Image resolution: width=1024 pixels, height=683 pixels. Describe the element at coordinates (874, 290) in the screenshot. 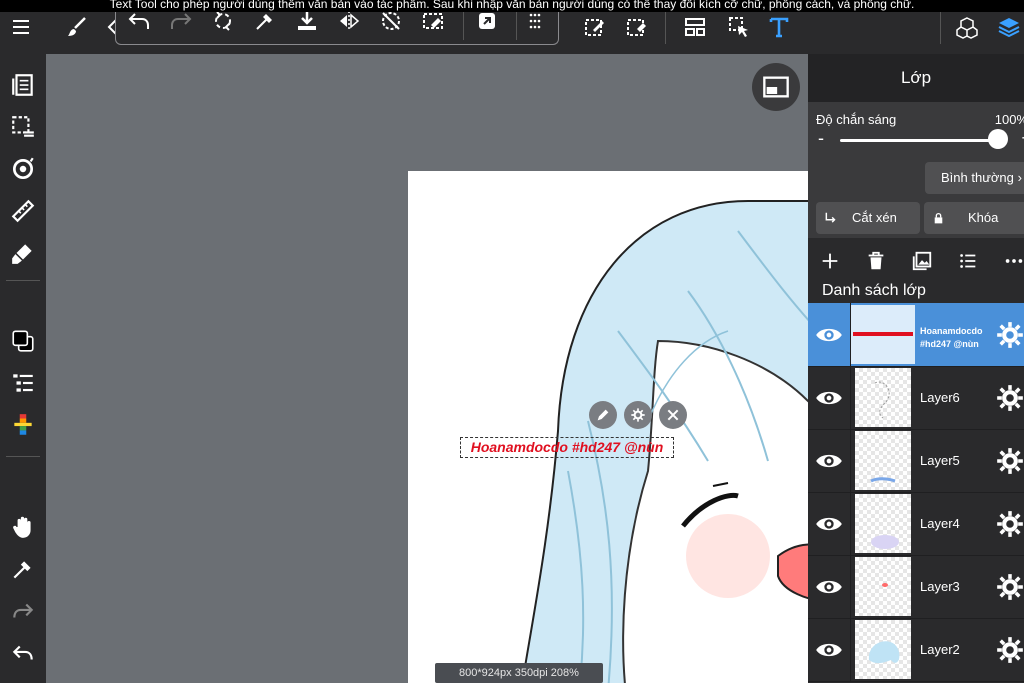

I see `layer-list-title: Danh sách lớp` at that location.